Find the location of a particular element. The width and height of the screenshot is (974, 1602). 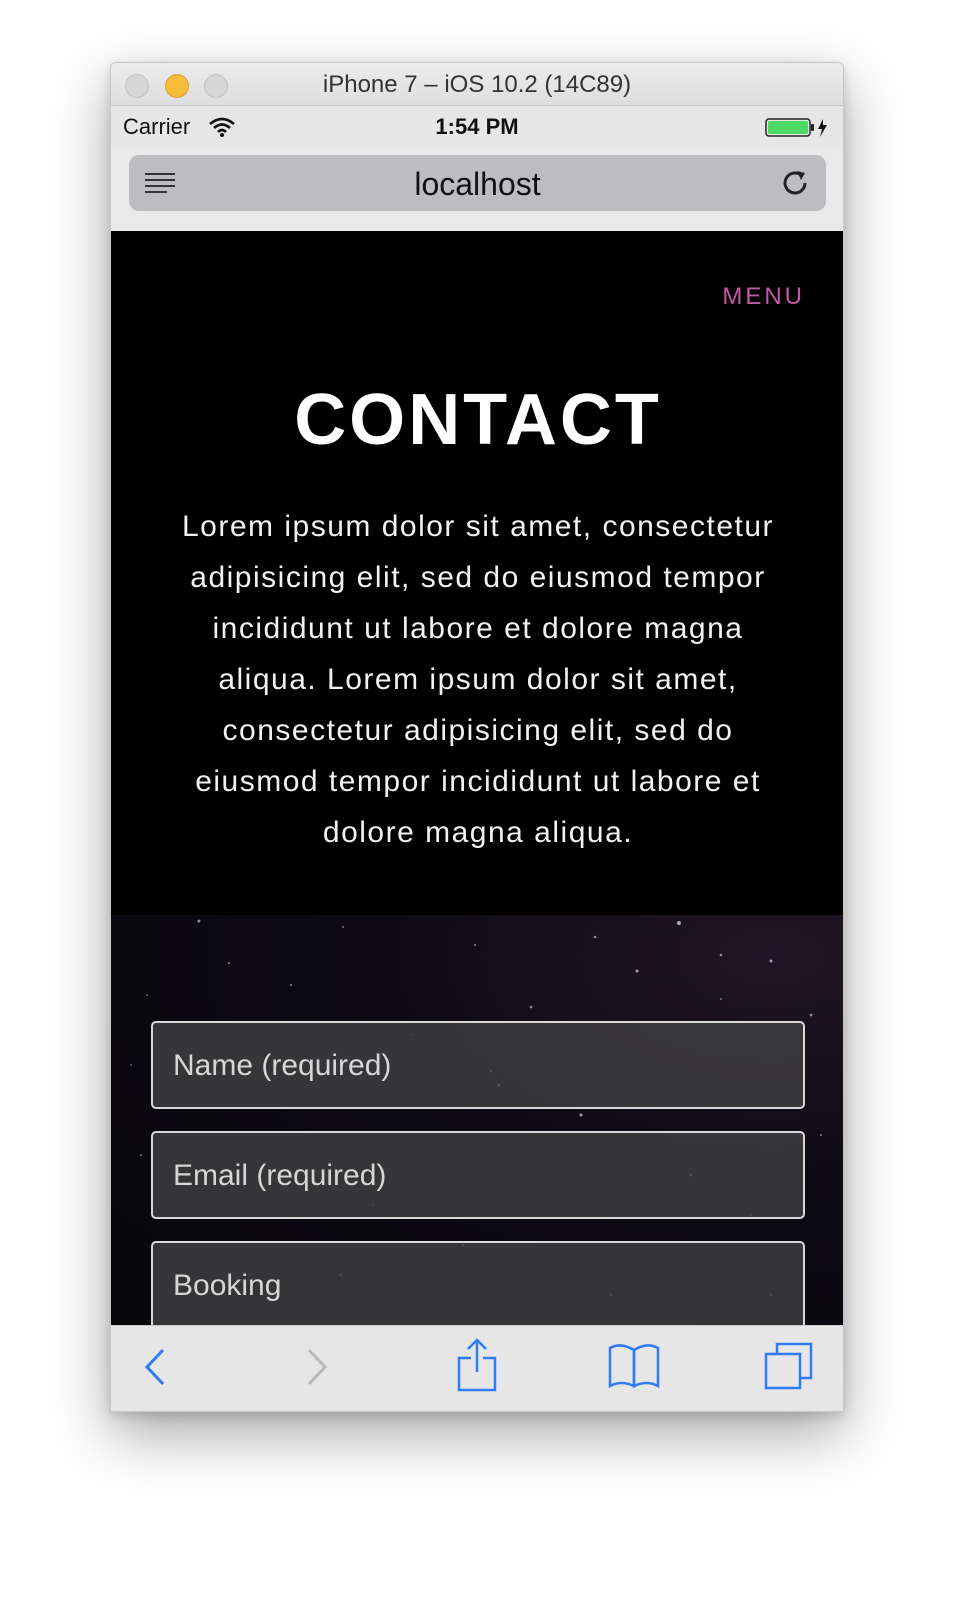

window-titlebar: iPhone 7 – iOS 10.2 (14C89) is located at coordinates (477, 84).